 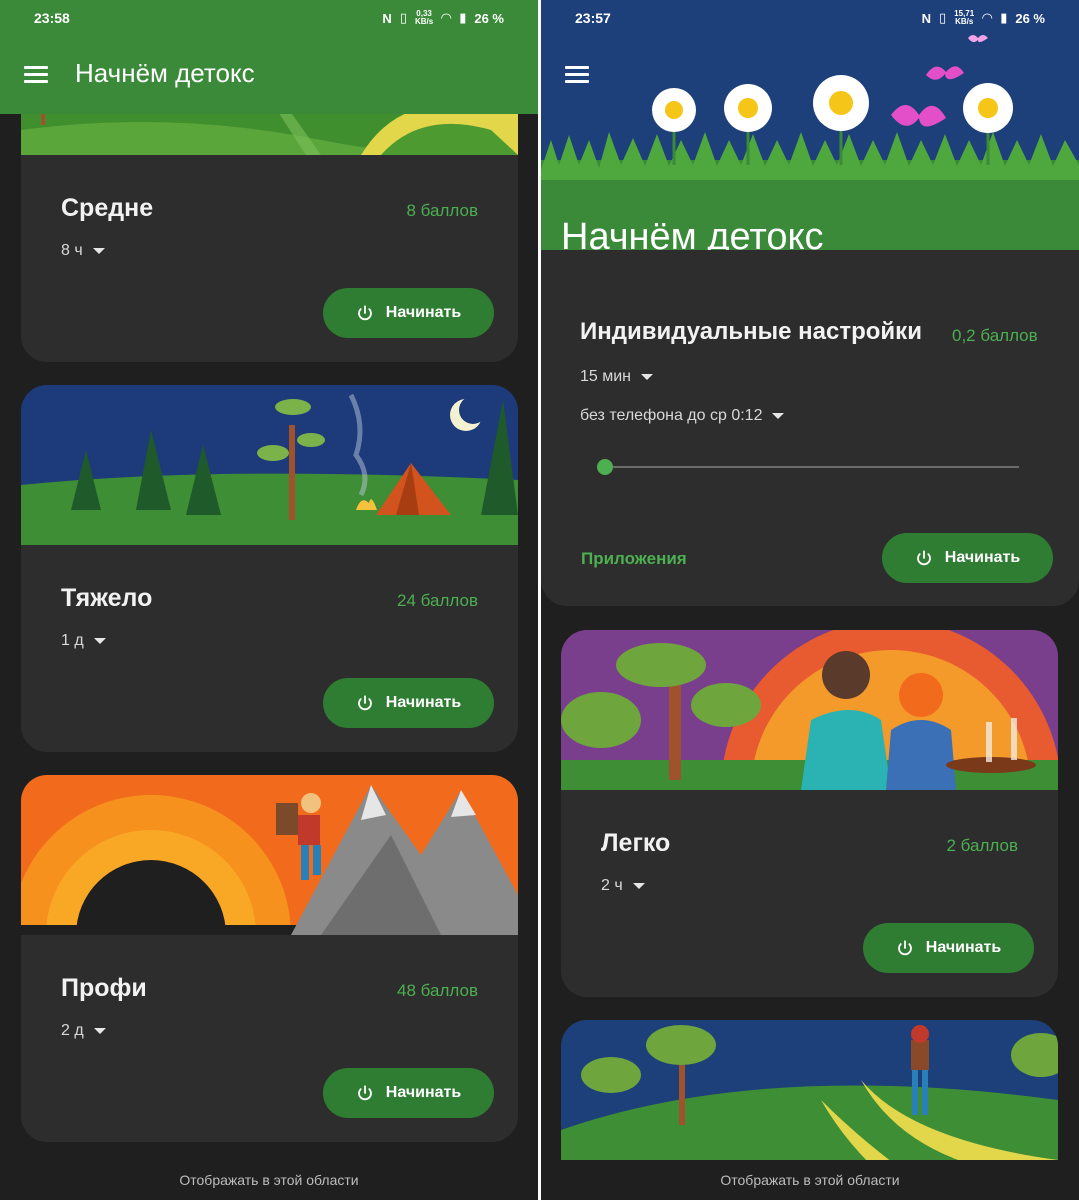 What do you see at coordinates (424, 17) in the screenshot?
I see `network-speed: 0,33 KB/s` at bounding box center [424, 17].